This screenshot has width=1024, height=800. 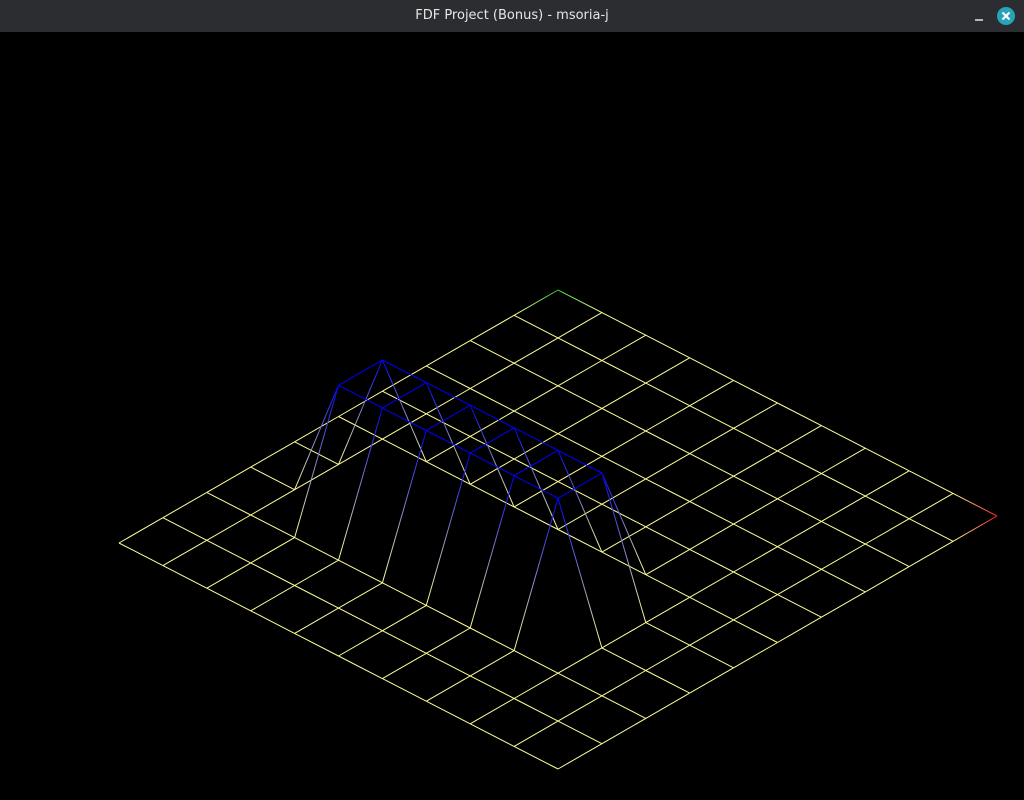 I want to click on window-title: FDF Project (Bonus) - msoria-j, so click(x=512, y=15).